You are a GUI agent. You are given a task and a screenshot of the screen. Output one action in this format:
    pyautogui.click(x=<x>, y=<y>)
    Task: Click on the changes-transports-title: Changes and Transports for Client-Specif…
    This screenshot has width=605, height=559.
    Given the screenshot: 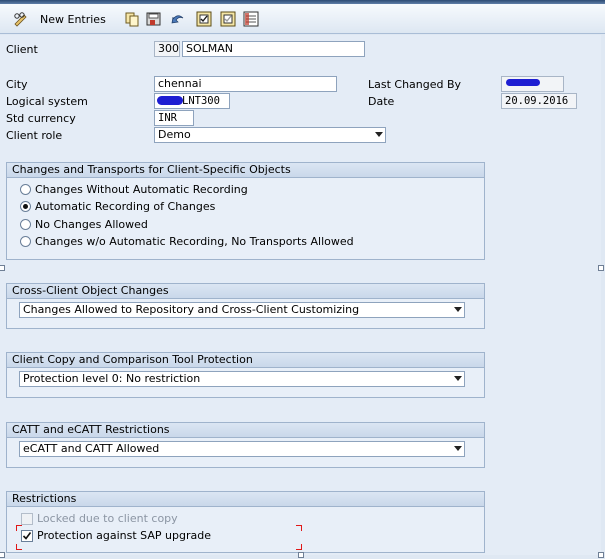 What is the action you would take?
    pyautogui.click(x=245, y=170)
    